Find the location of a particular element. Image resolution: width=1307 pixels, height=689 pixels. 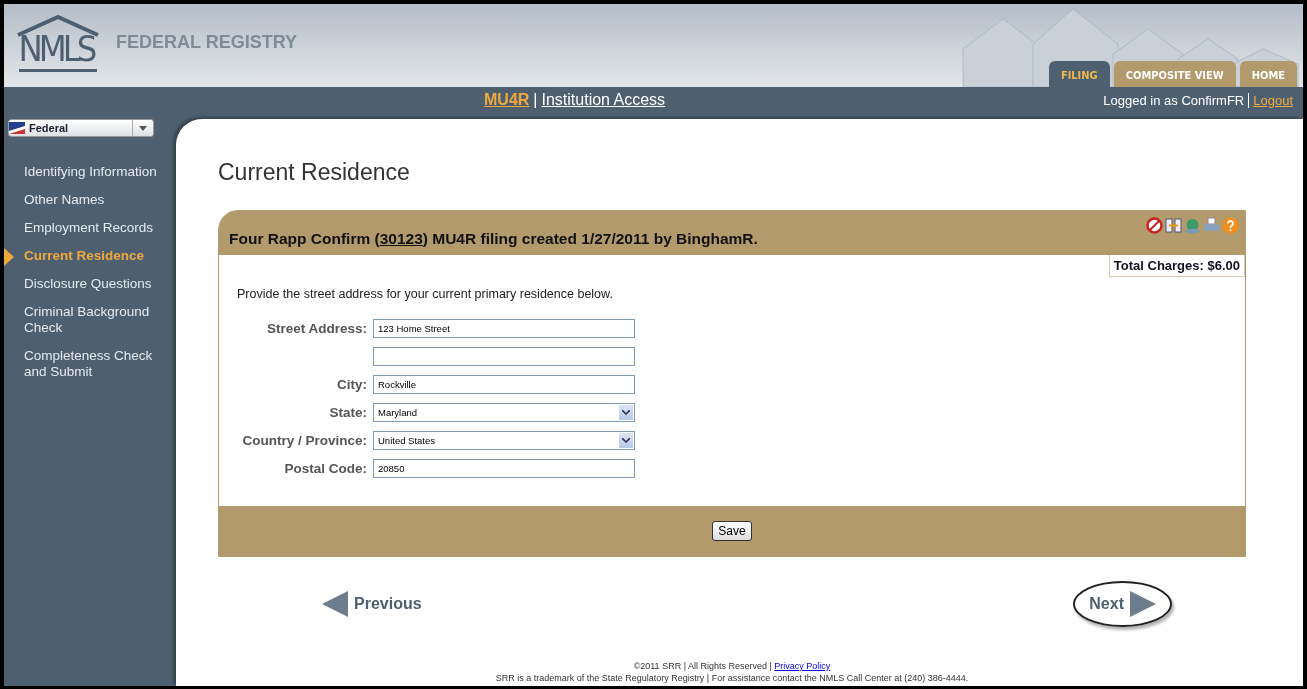

select-field: United States is located at coordinates (504, 440).